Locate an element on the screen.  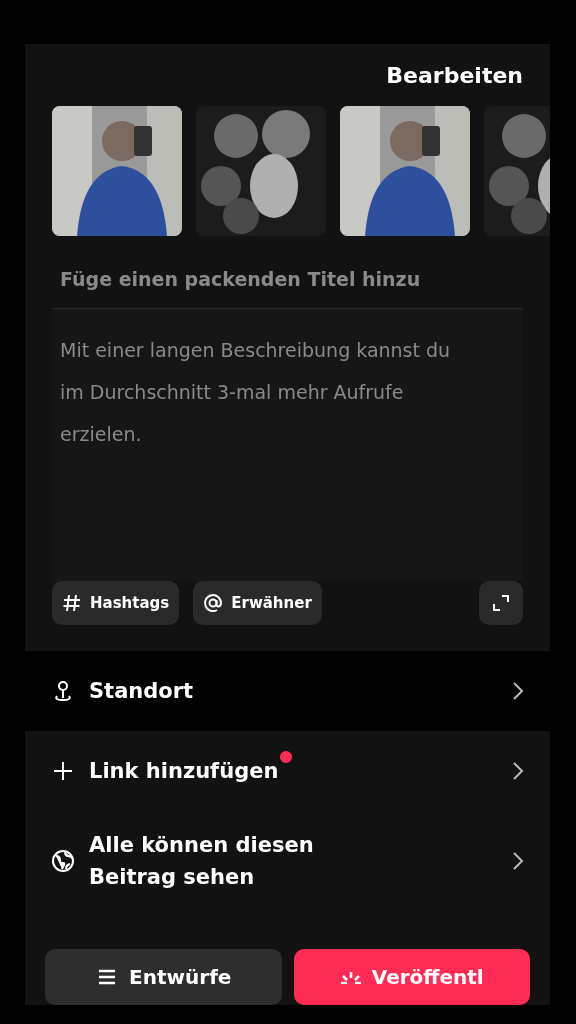
setting-label: Standort is located at coordinates (141, 691).